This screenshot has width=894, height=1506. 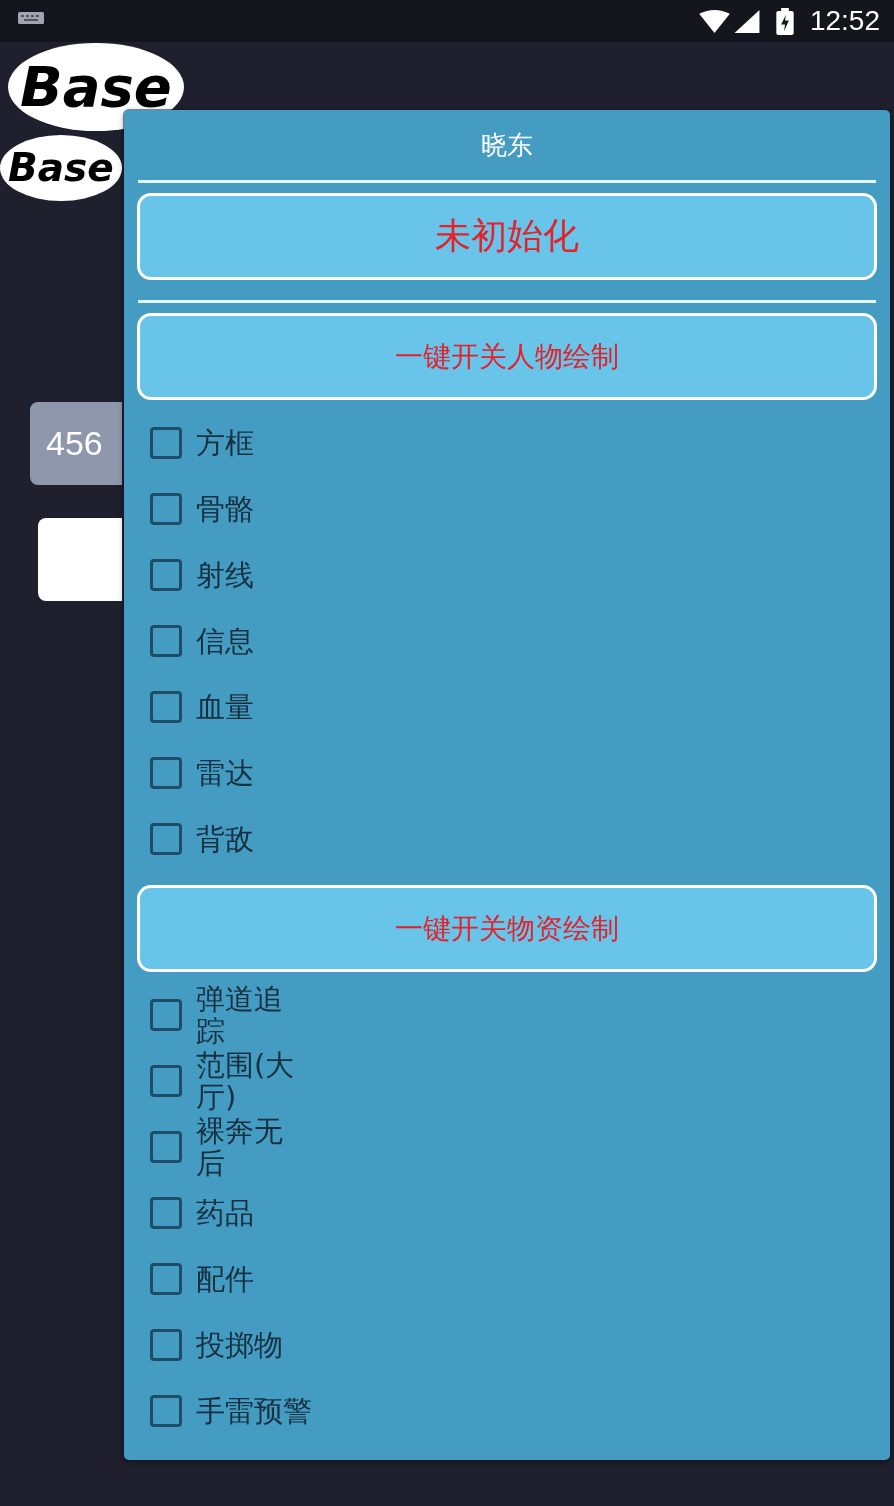 I want to click on toggle-button: 一键开关人物绘制, so click(x=507, y=356).